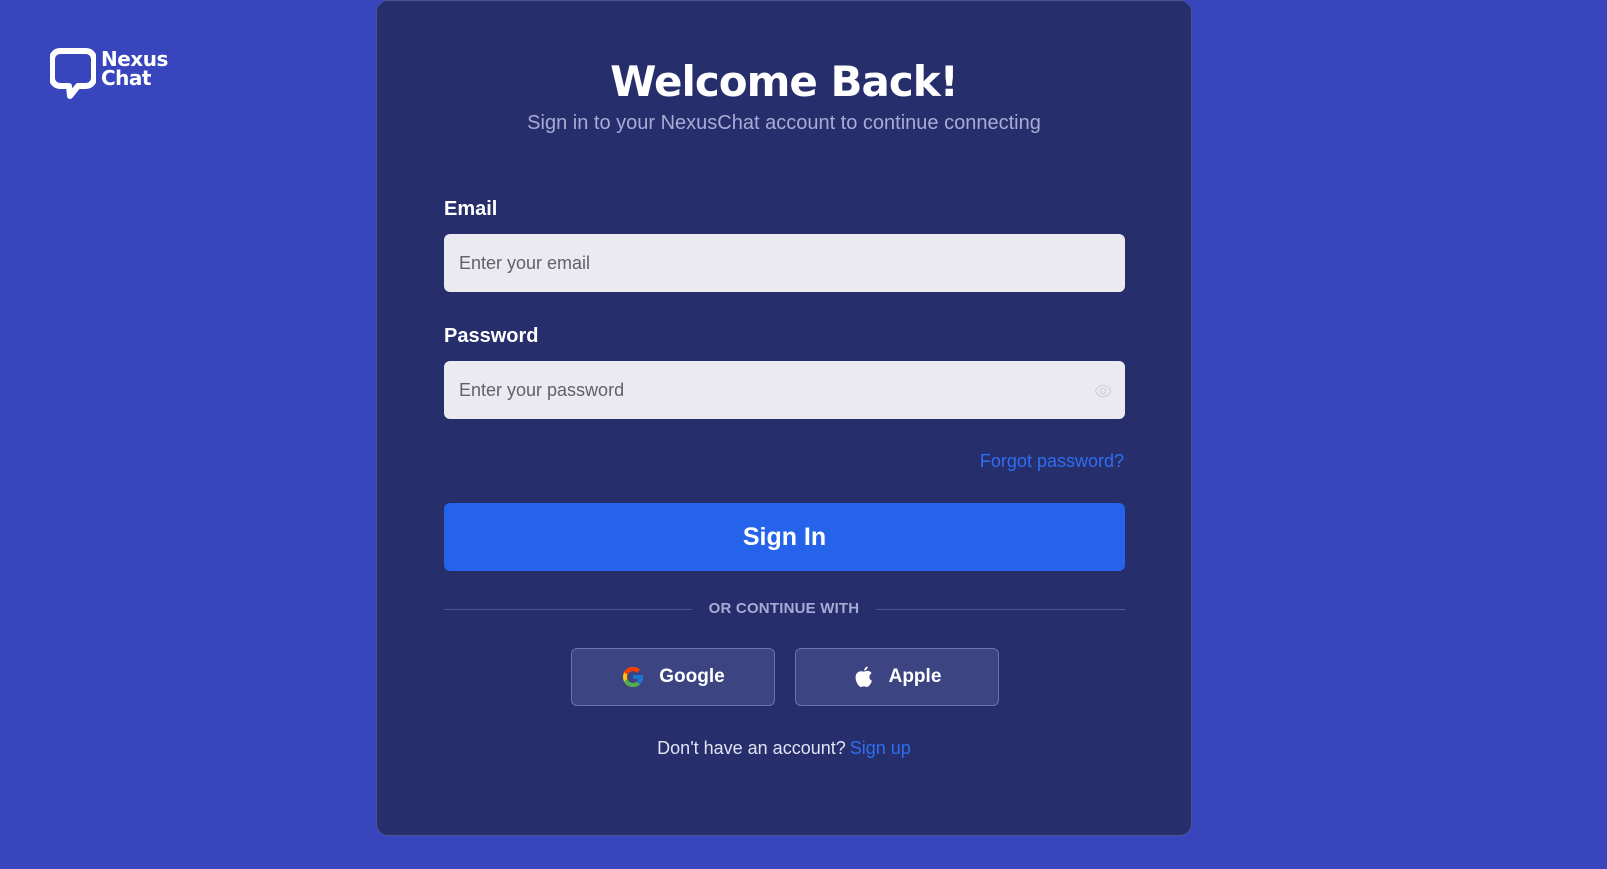 This screenshot has width=1607, height=869. I want to click on divider-text: OR CONTINUE WITH, so click(784, 608).